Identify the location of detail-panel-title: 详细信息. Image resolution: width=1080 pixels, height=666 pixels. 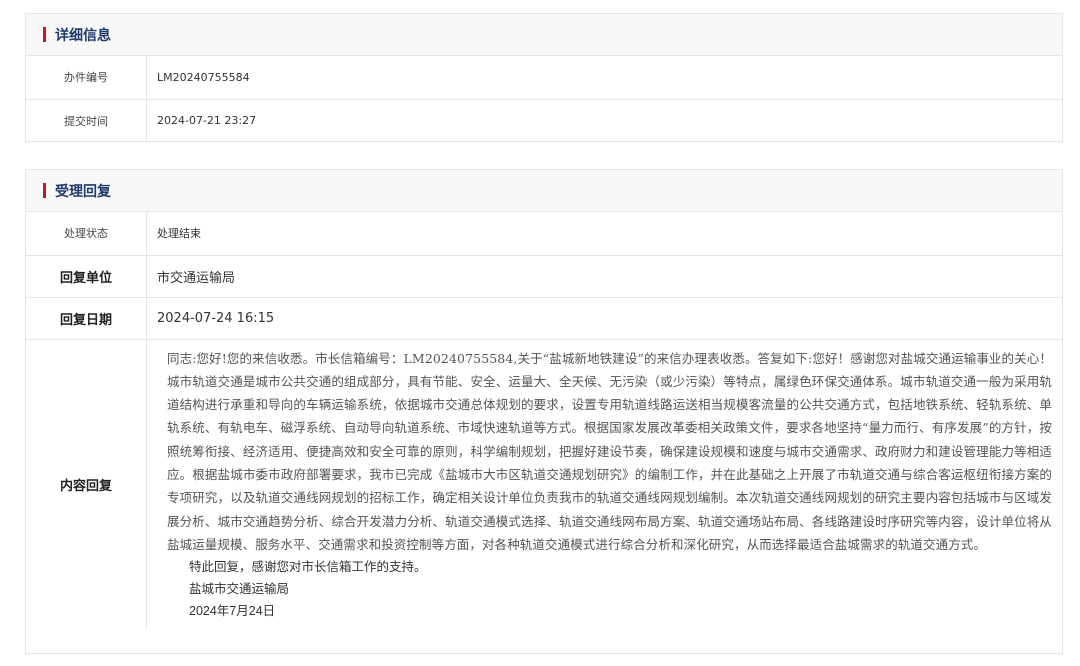
(83, 35).